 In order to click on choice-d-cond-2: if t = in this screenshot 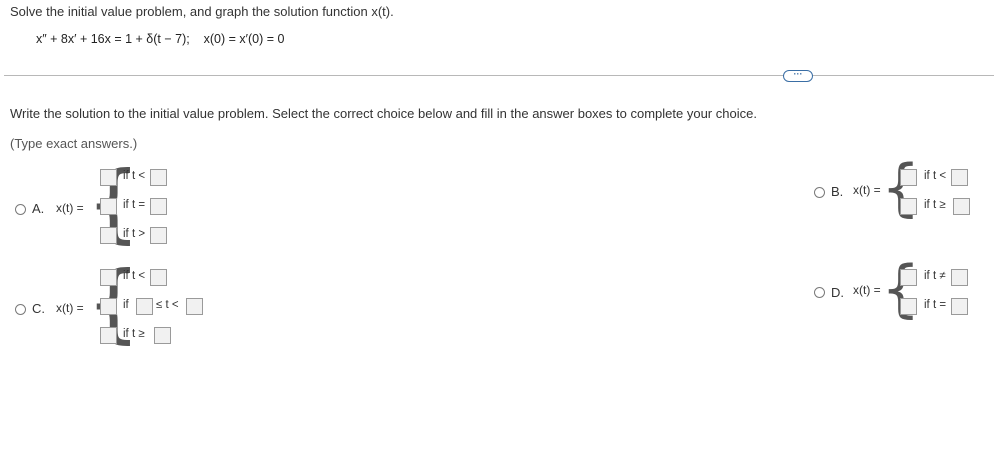, I will do `click(935, 305)`.